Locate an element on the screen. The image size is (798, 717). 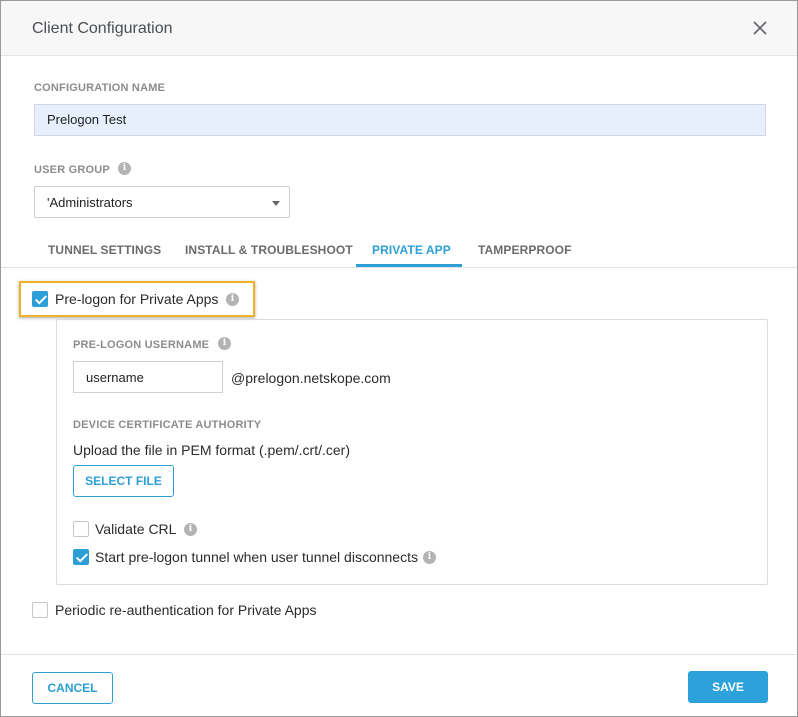
device-certificate-authority-label: DEVICE CERTIFICATE AUTHORITY is located at coordinates (167, 425).